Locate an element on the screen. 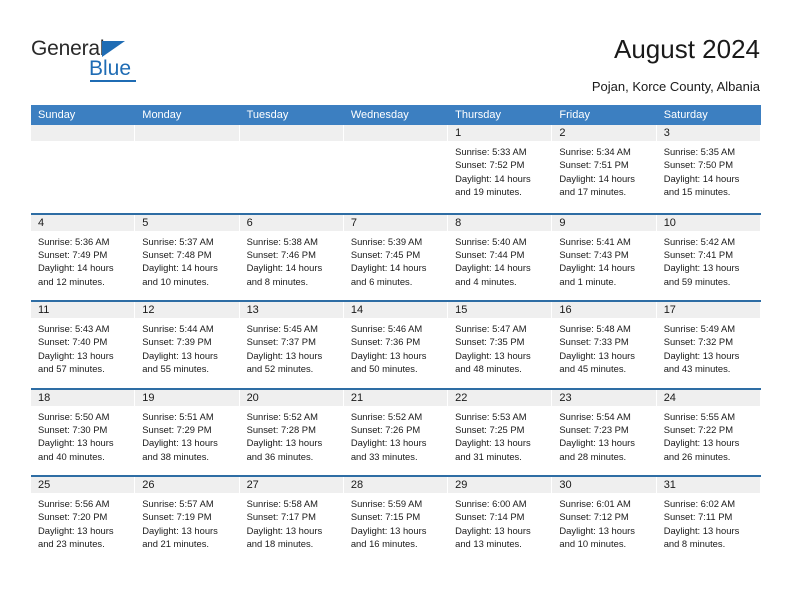 The height and width of the screenshot is (612, 792). daylight-text: and 28 minutes. is located at coordinates (593, 456).